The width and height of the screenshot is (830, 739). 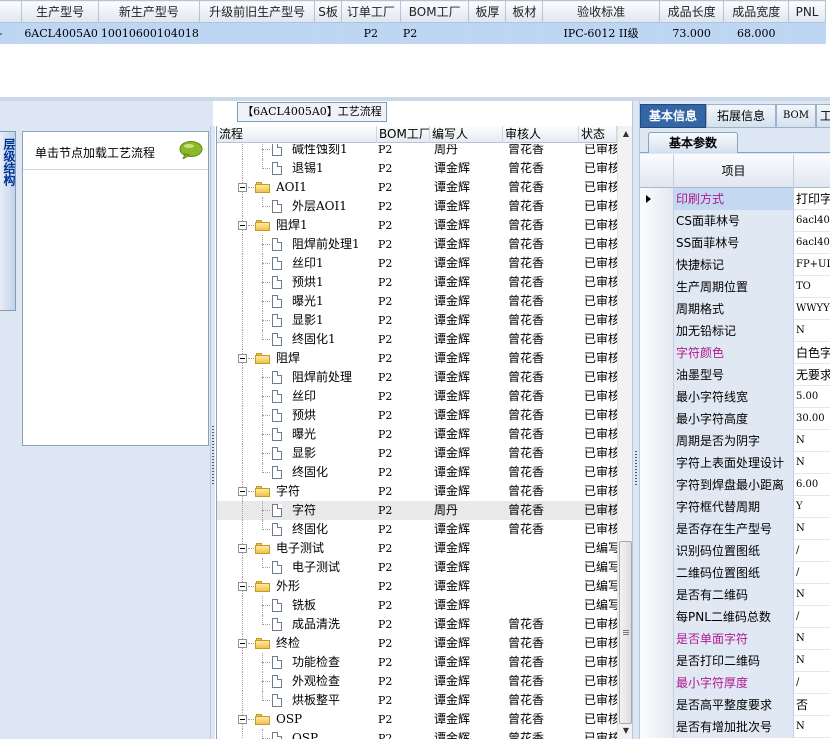 What do you see at coordinates (417, 301) in the screenshot?
I see `tree-step-row: 曝光1 P2 谭金辉 曾花香 已审核` at bounding box center [417, 301].